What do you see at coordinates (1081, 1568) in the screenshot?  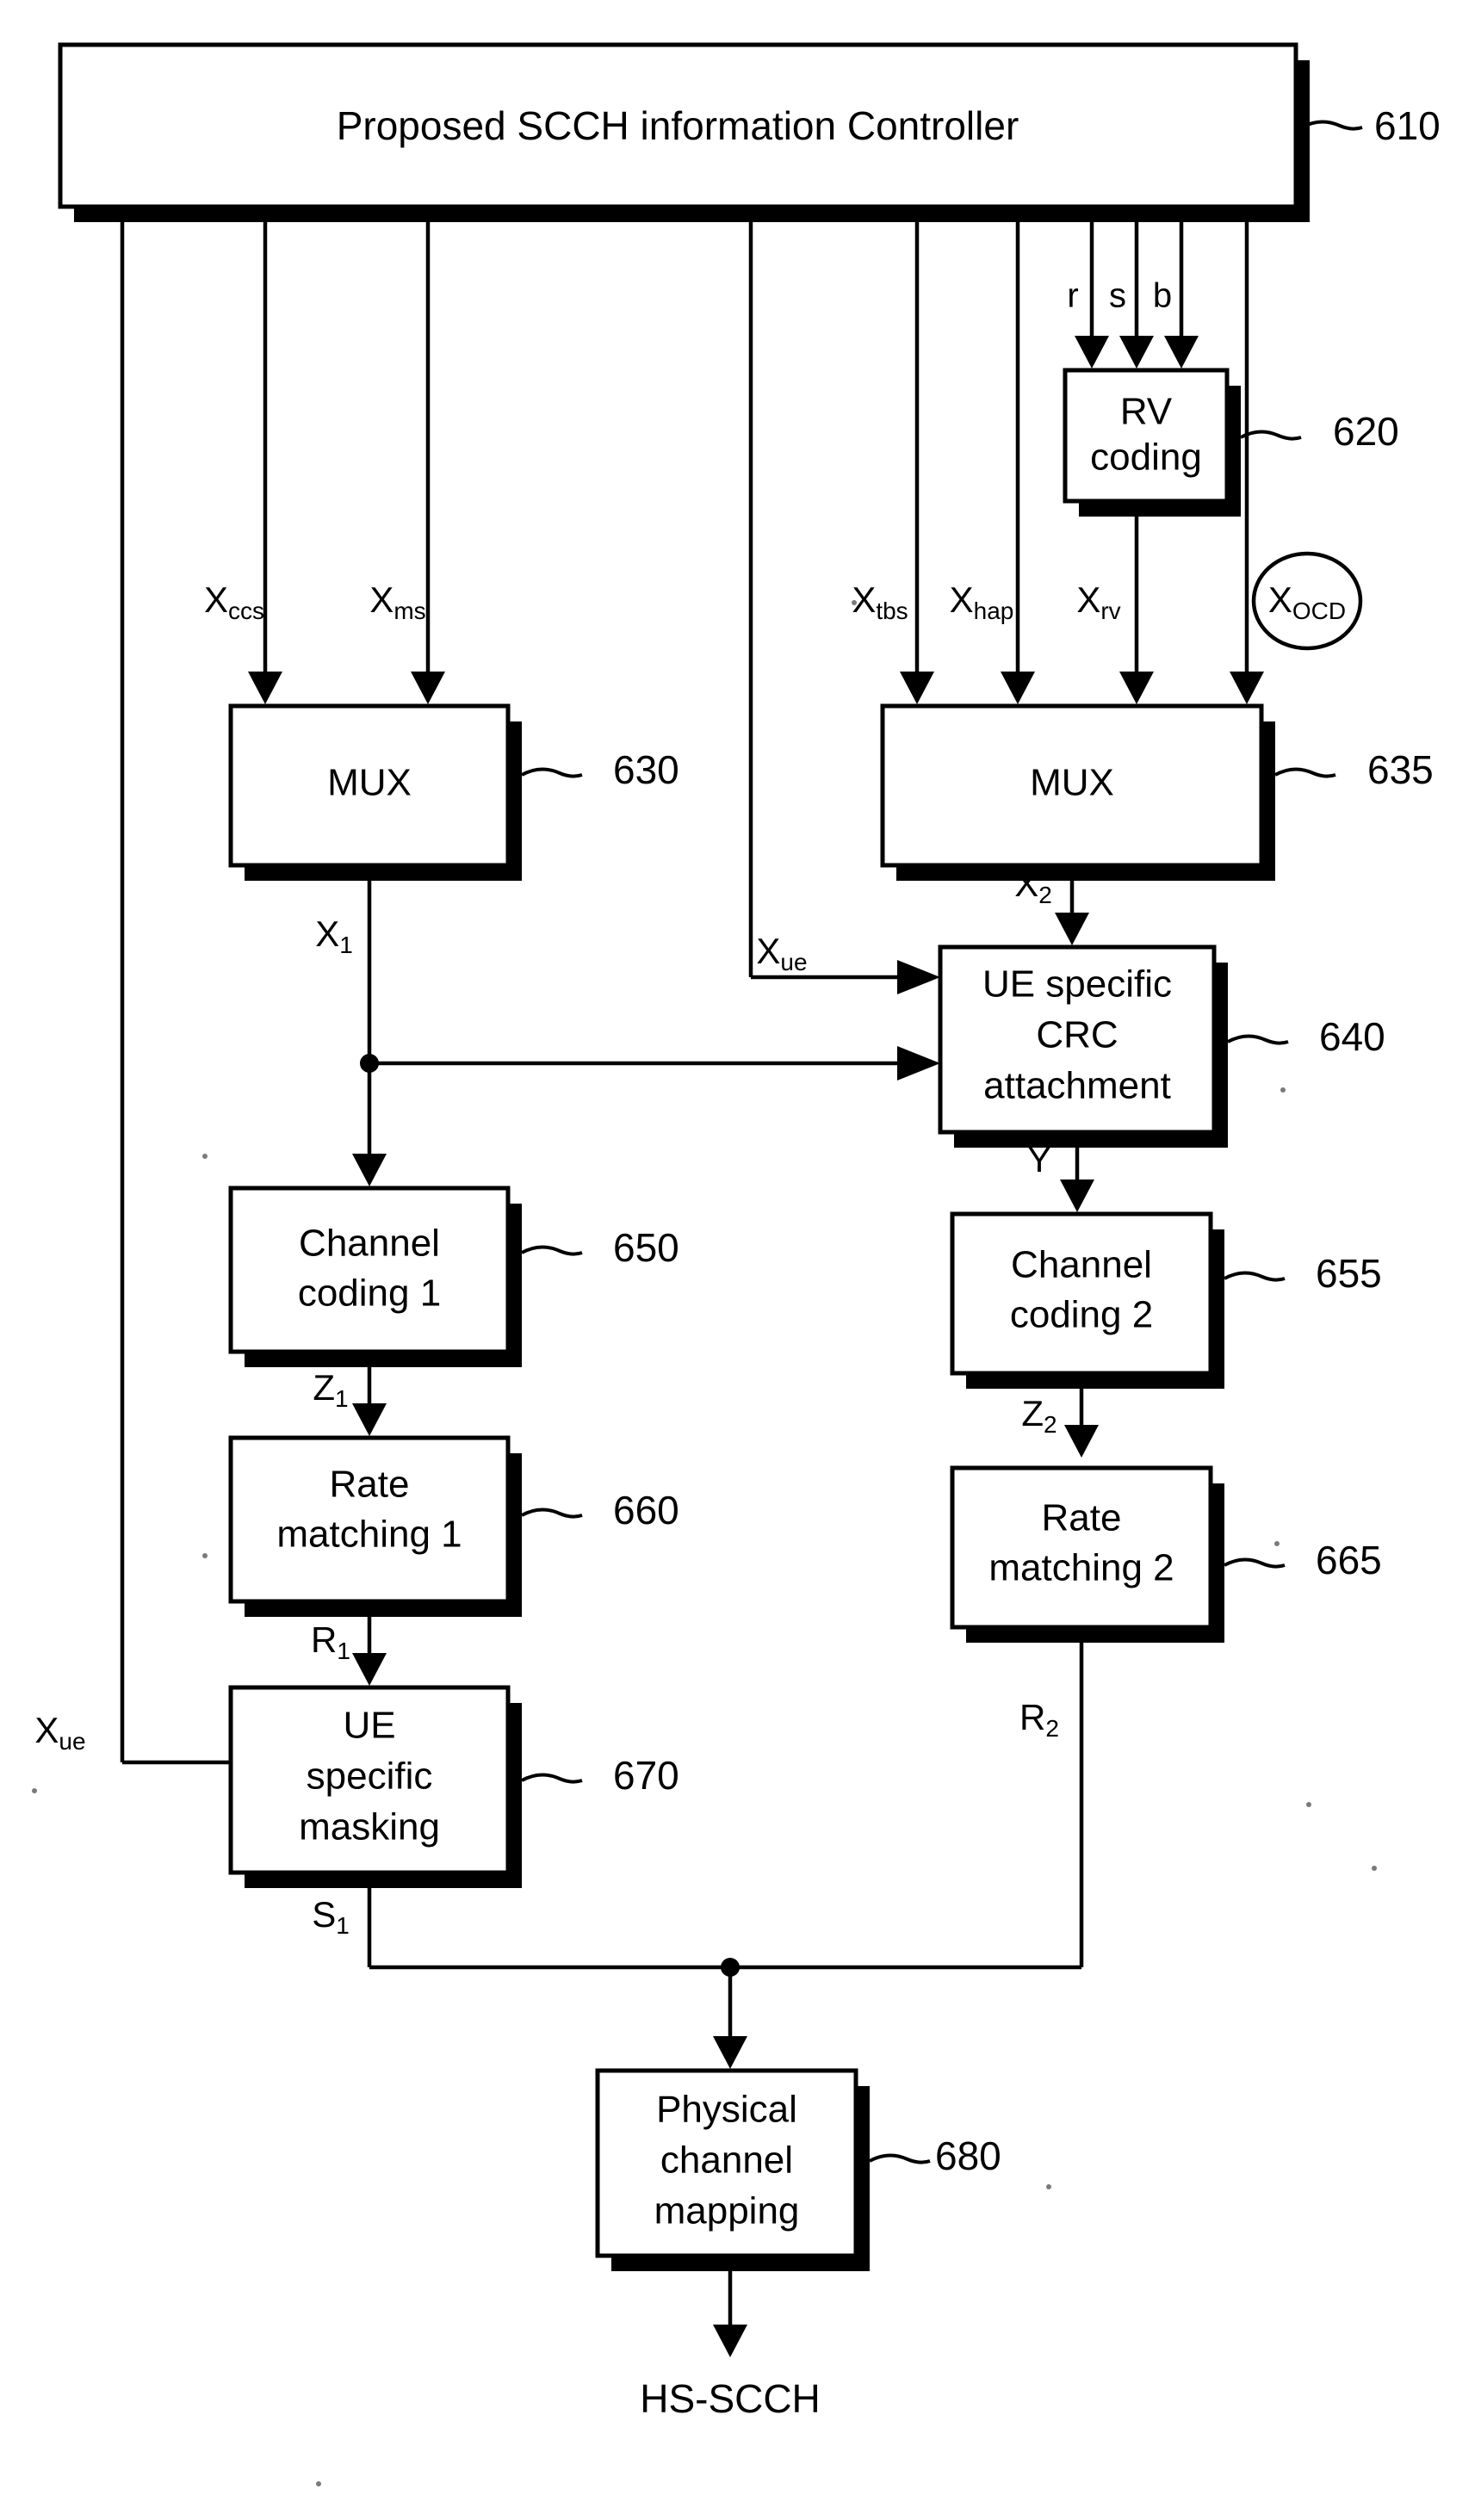 I see `rate-matching-2-label-line2: matching 2` at bounding box center [1081, 1568].